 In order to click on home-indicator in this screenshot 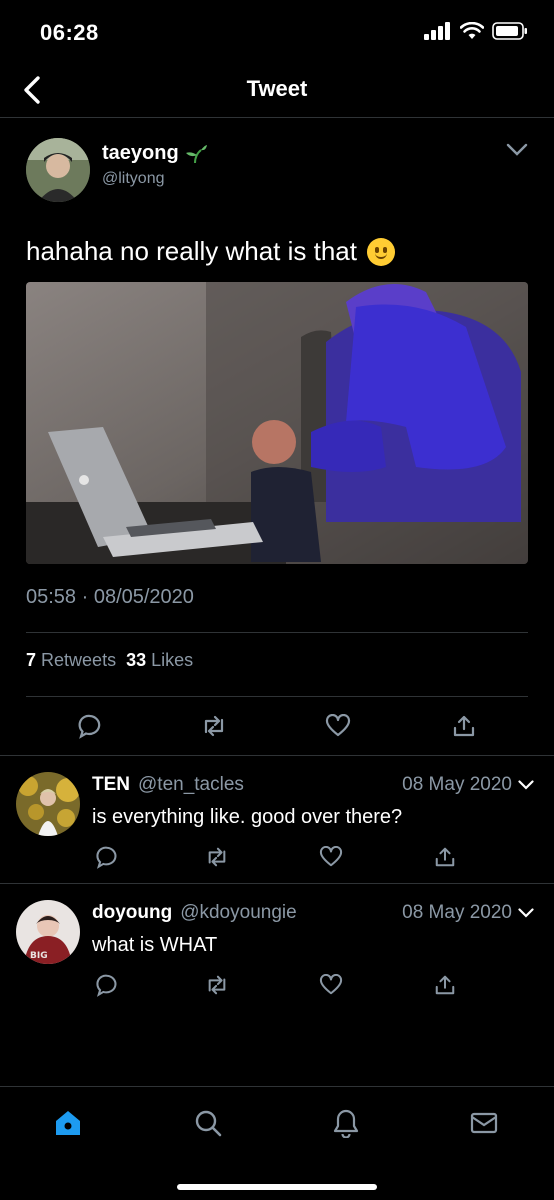, I will do `click(277, 1187)`.